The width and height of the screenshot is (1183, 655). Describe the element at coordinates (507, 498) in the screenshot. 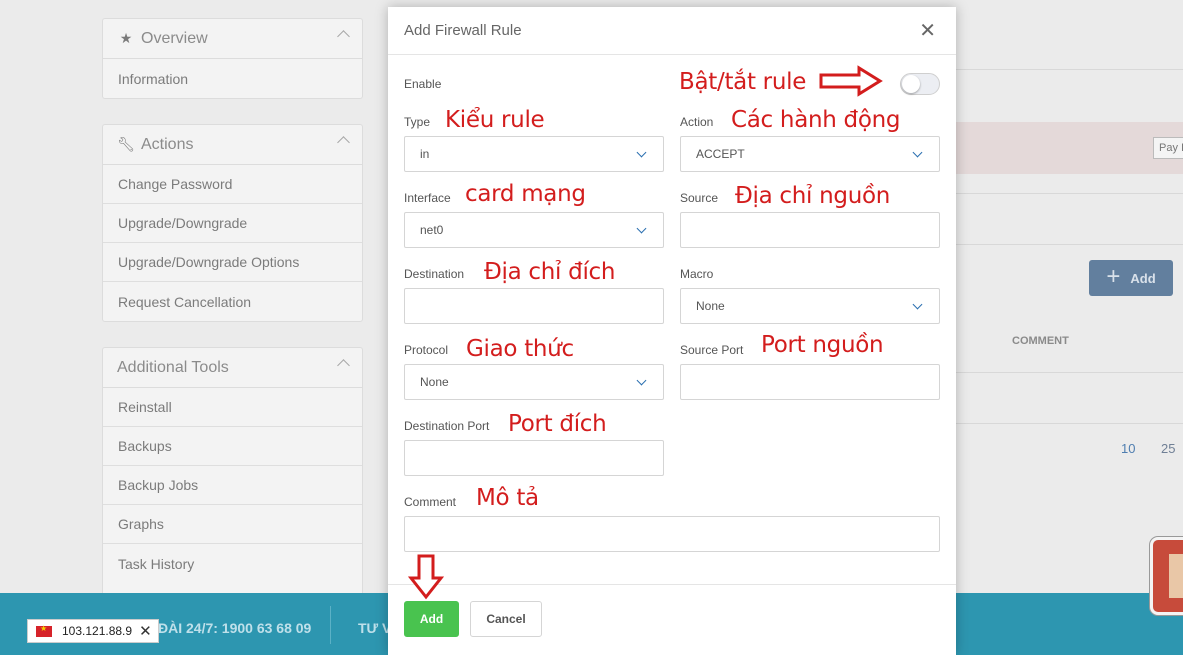

I see `annotation-comment: Mô tả` at that location.